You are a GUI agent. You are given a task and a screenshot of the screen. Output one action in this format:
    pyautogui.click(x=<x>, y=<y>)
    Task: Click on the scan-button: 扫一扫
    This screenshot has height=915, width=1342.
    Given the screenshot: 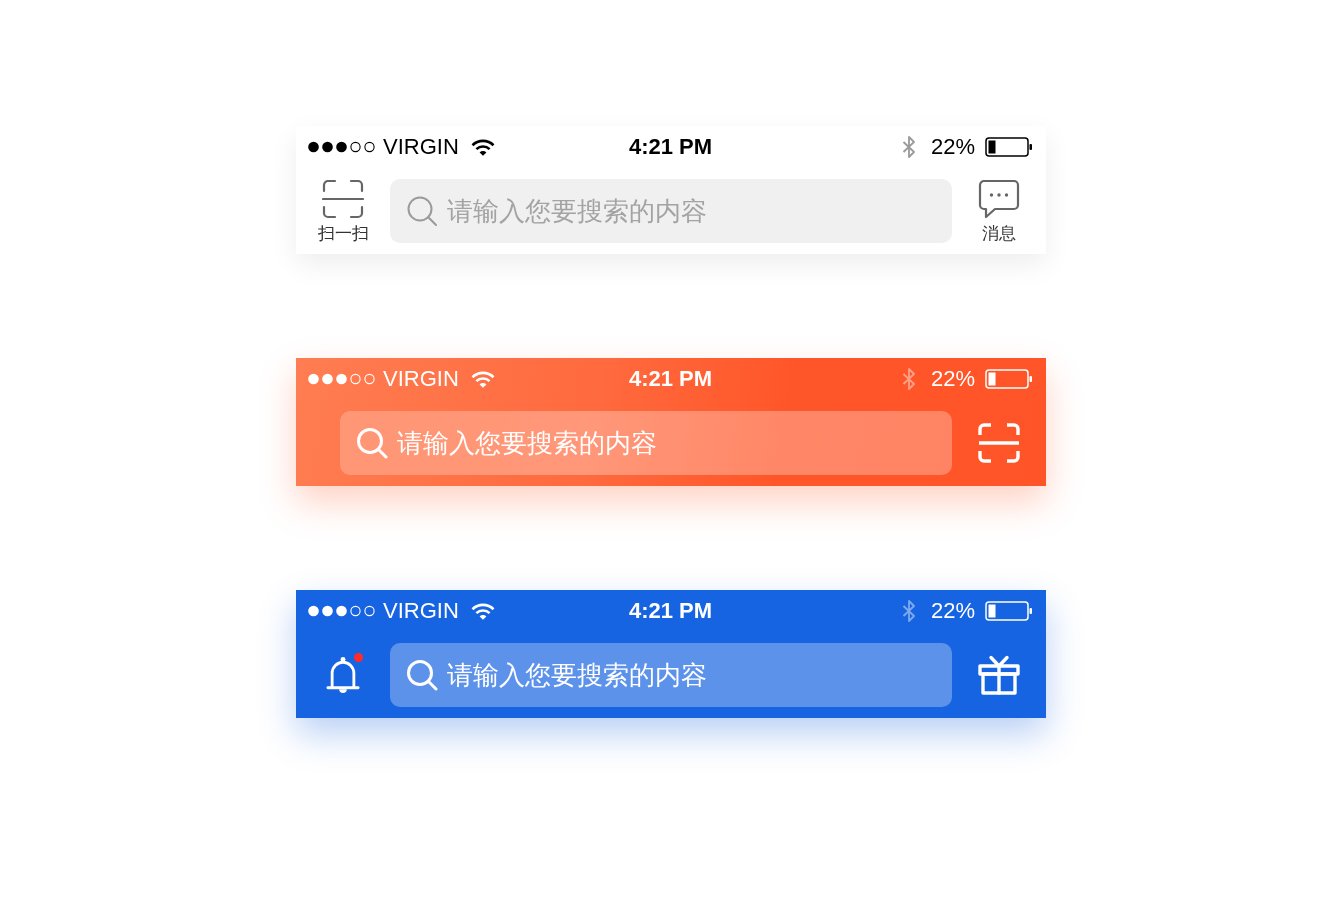 What is the action you would take?
    pyautogui.click(x=343, y=211)
    